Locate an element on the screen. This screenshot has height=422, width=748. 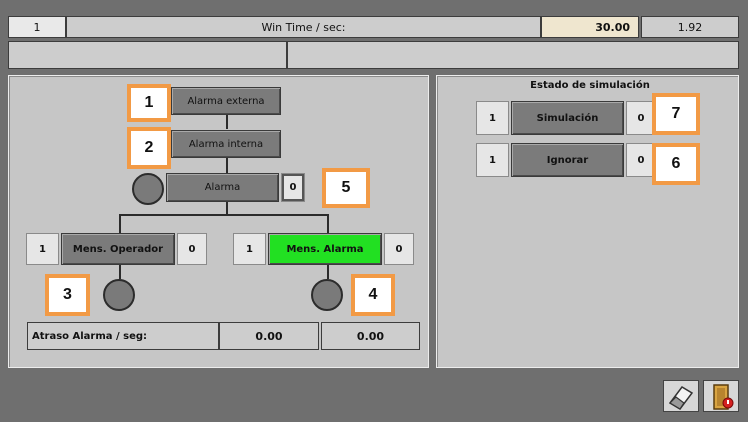
mens-alarma-right-value: 0 is located at coordinates (399, 249).